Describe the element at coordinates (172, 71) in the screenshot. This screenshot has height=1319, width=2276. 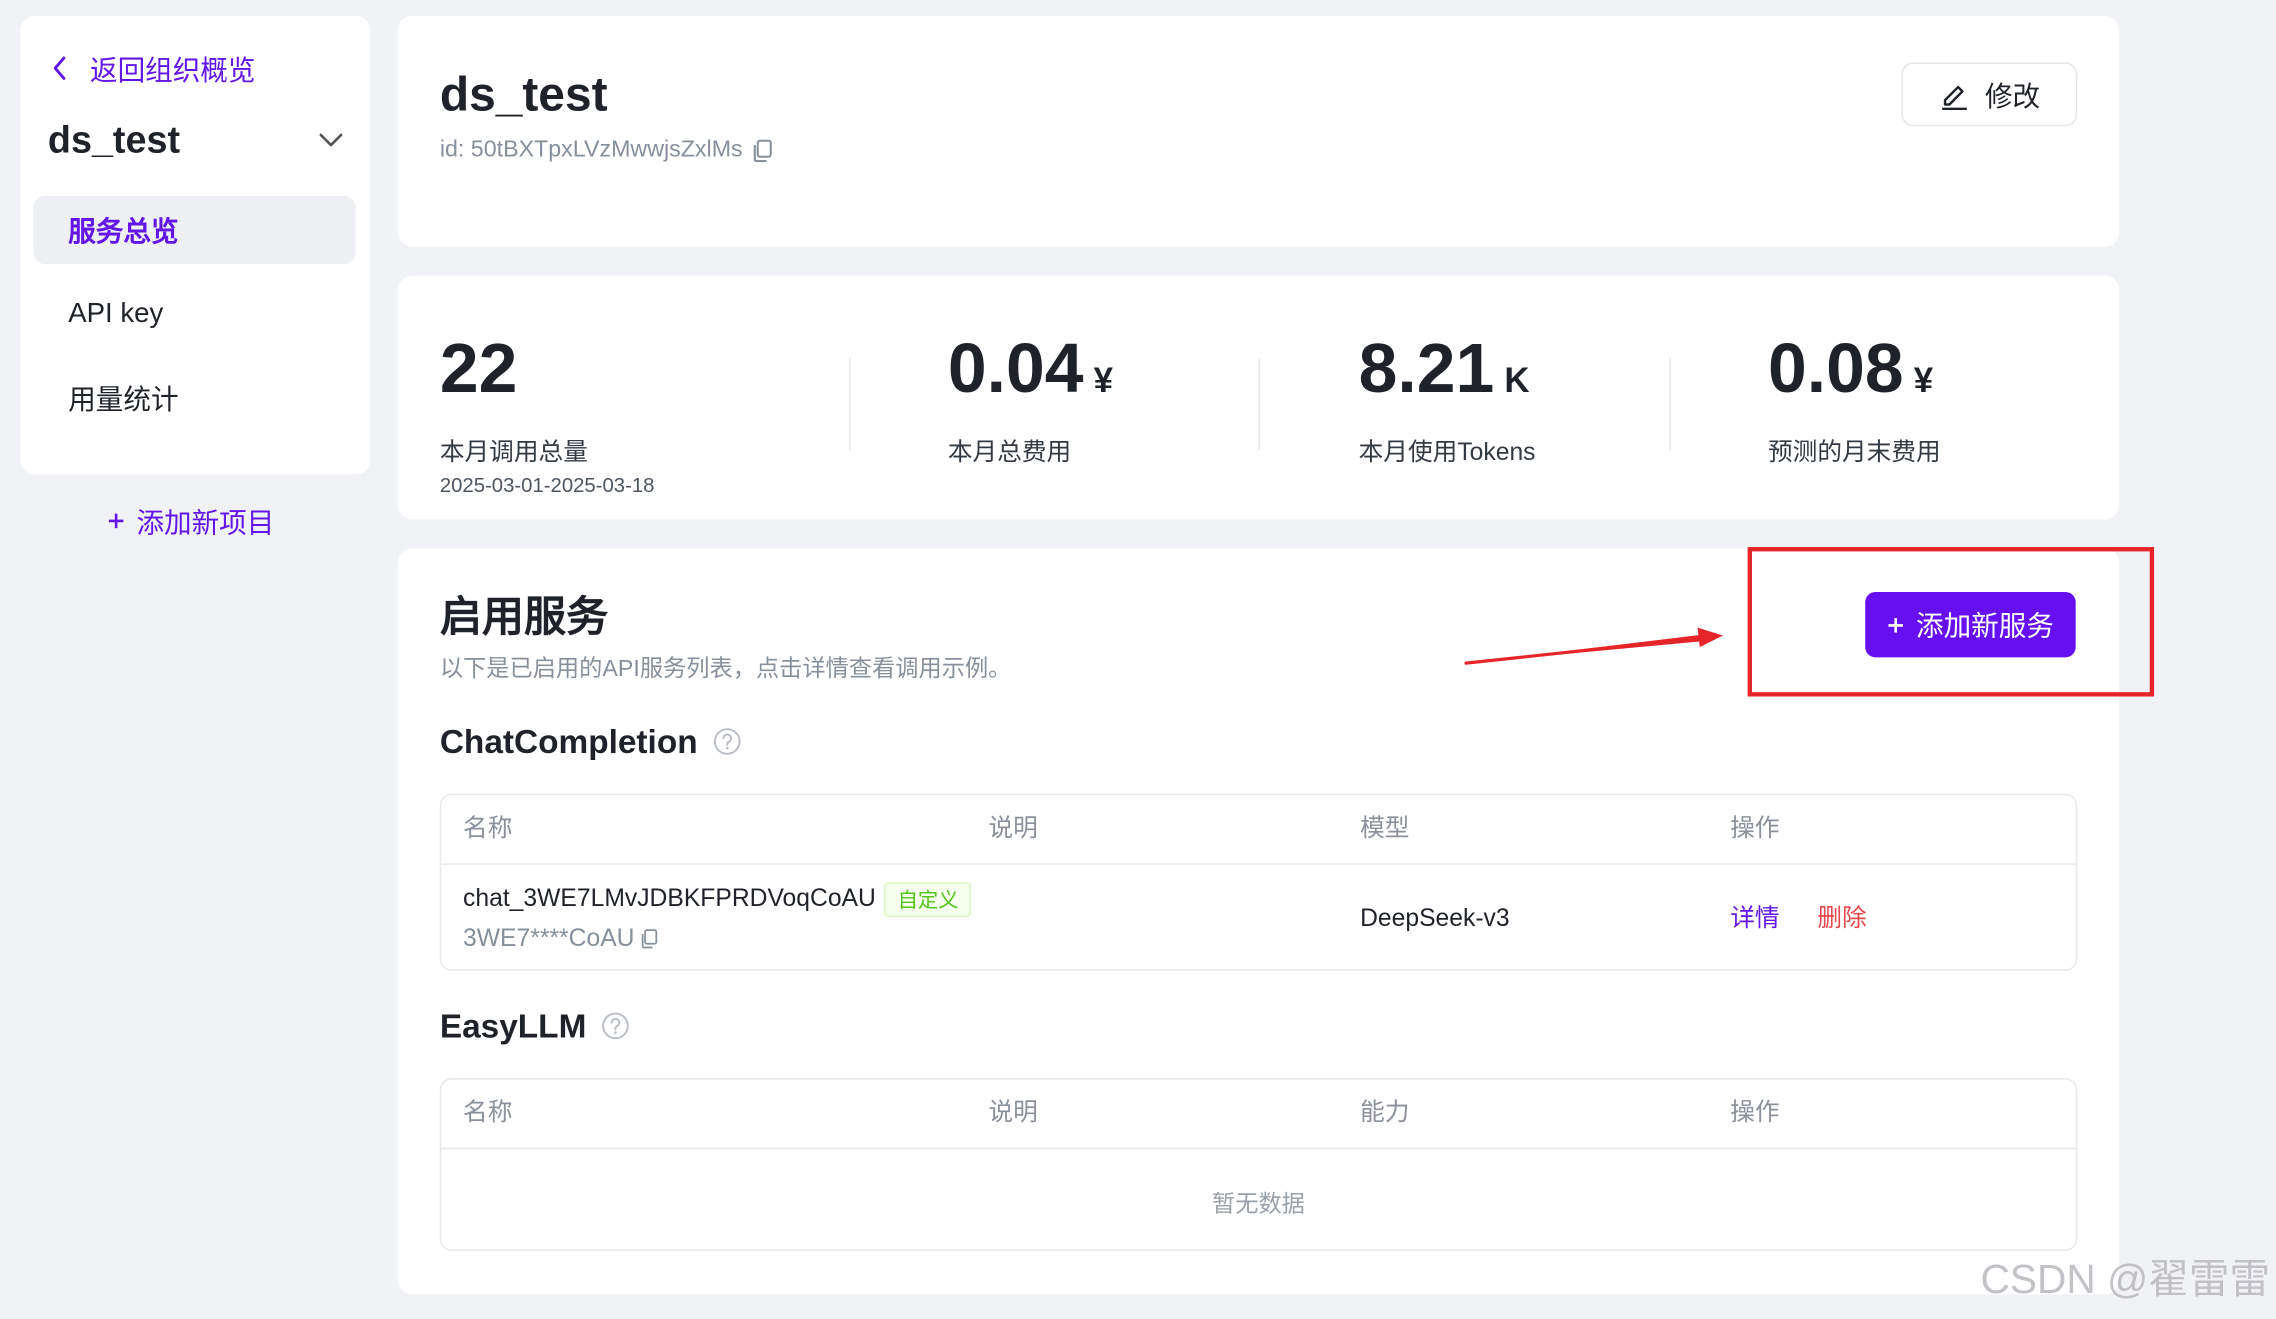
I see `back-link-label: 返回组织概览` at that location.